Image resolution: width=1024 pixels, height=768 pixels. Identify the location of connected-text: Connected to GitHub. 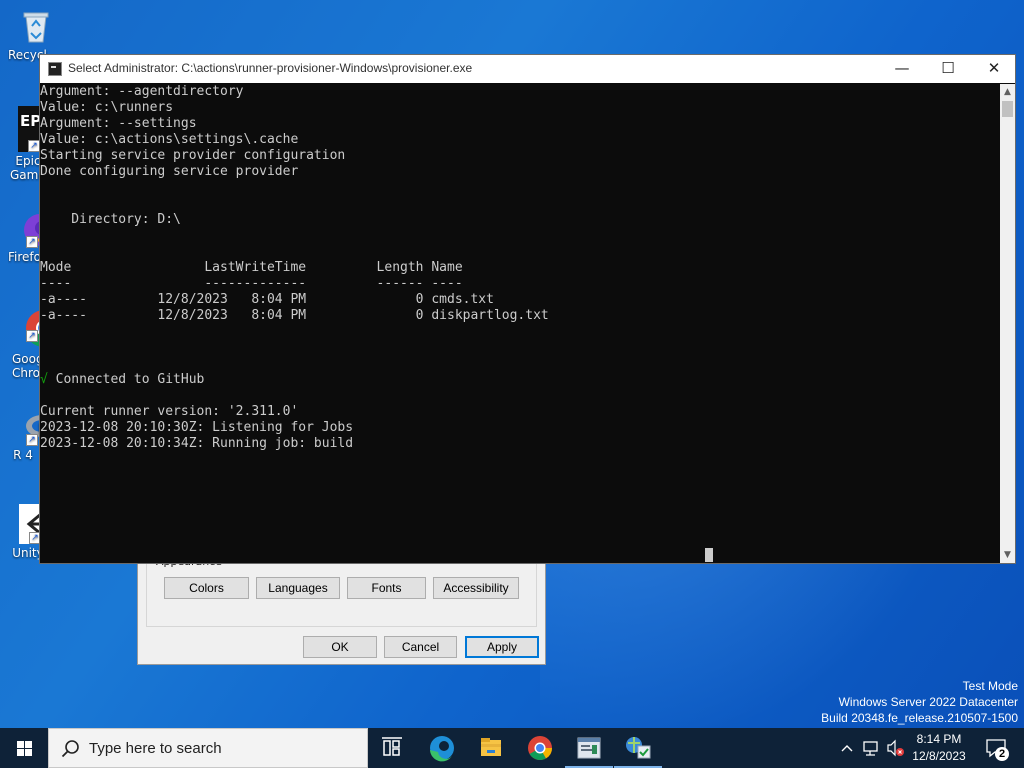
(126, 379).